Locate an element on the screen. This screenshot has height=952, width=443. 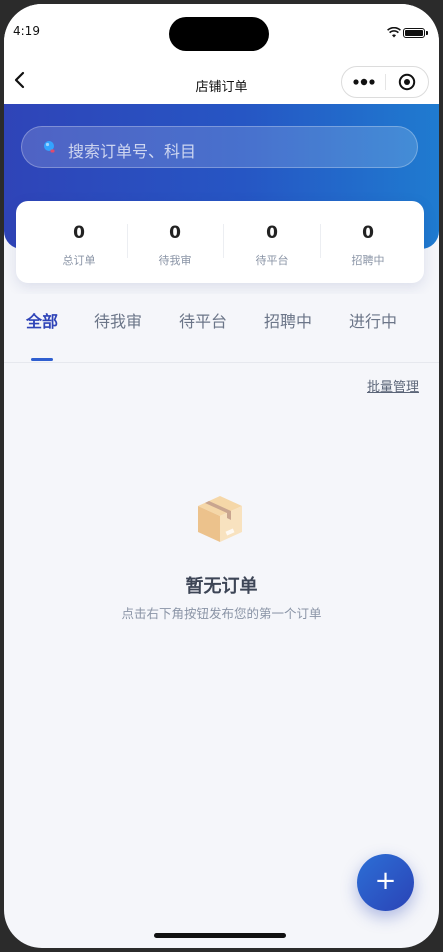
battery-tip is located at coordinates (427, 33).